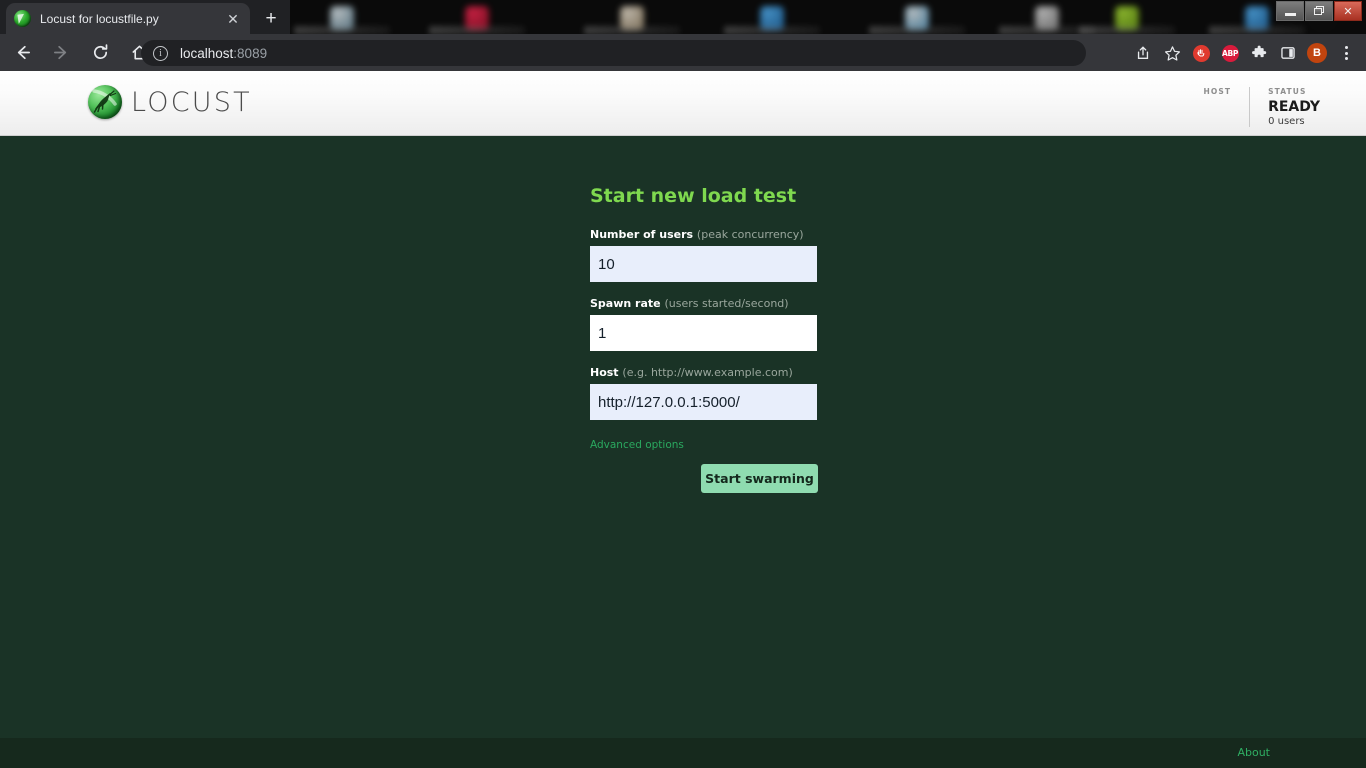 The image size is (1366, 768). What do you see at coordinates (1201, 53) in the screenshot?
I see `block-extension-icon` at bounding box center [1201, 53].